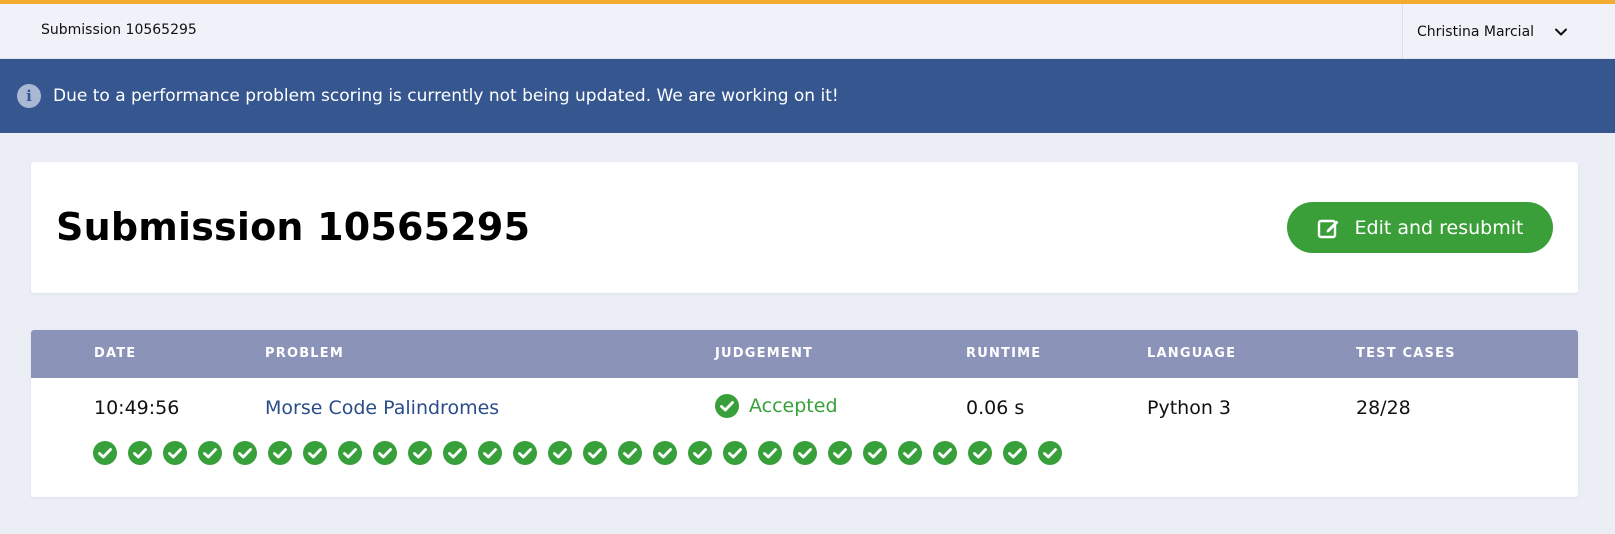  I want to click on cell-date: 10:49:56, so click(137, 408).